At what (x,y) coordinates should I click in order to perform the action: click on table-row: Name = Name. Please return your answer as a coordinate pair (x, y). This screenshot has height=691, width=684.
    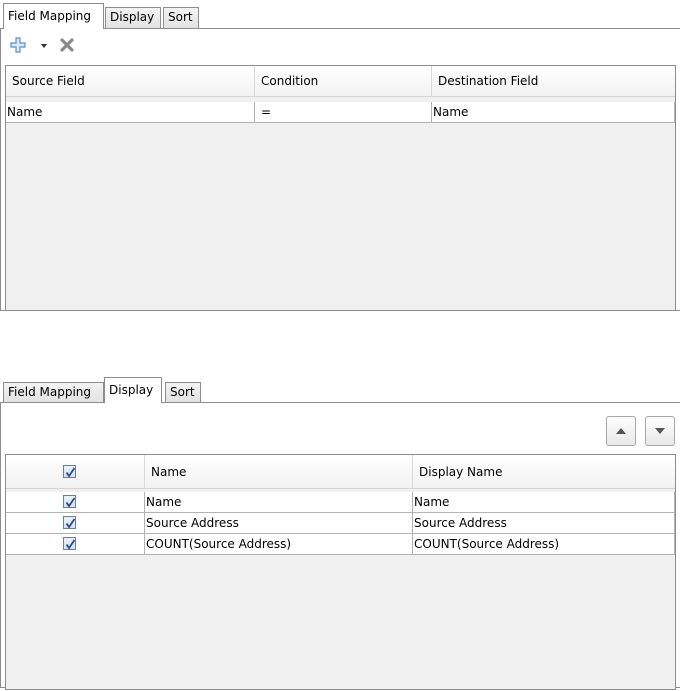
    Looking at the image, I should click on (340, 112).